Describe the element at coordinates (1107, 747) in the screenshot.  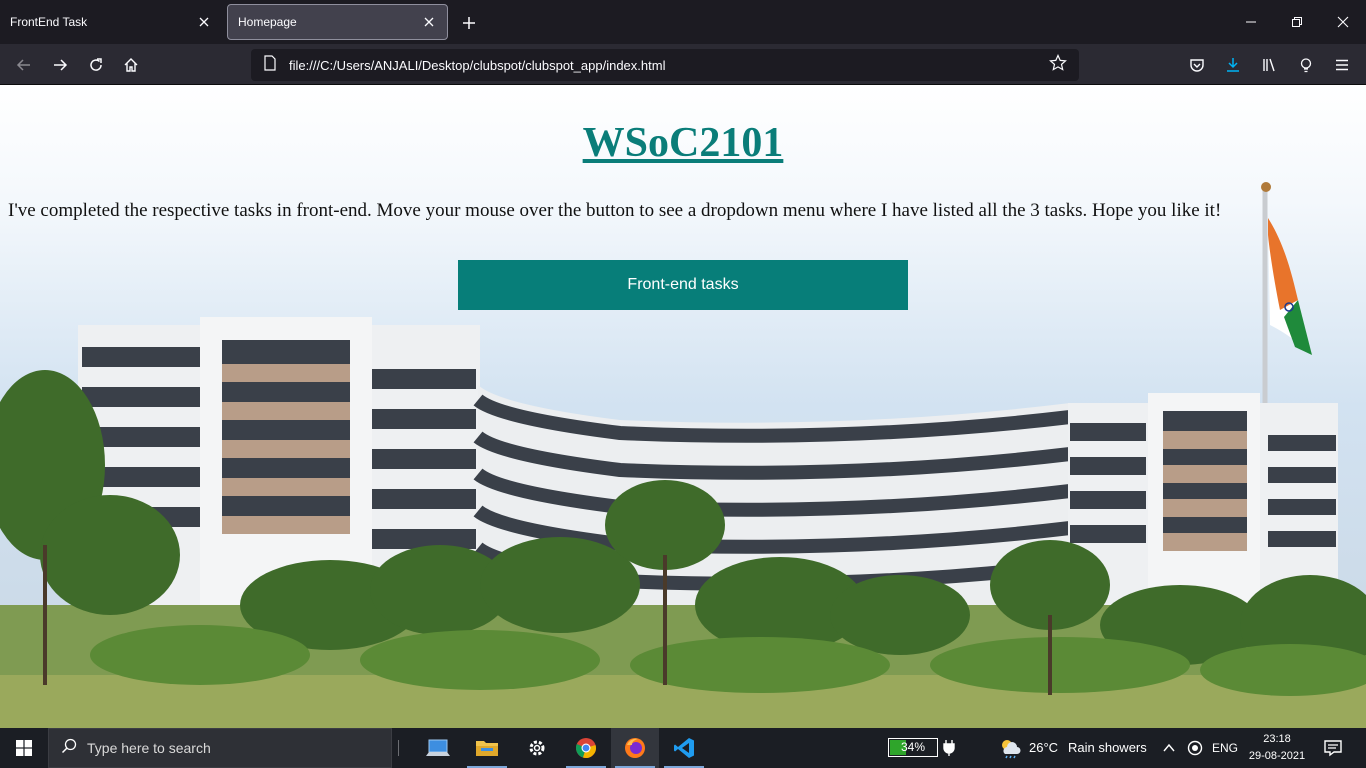
I see `weather-description: Rain showers` at that location.